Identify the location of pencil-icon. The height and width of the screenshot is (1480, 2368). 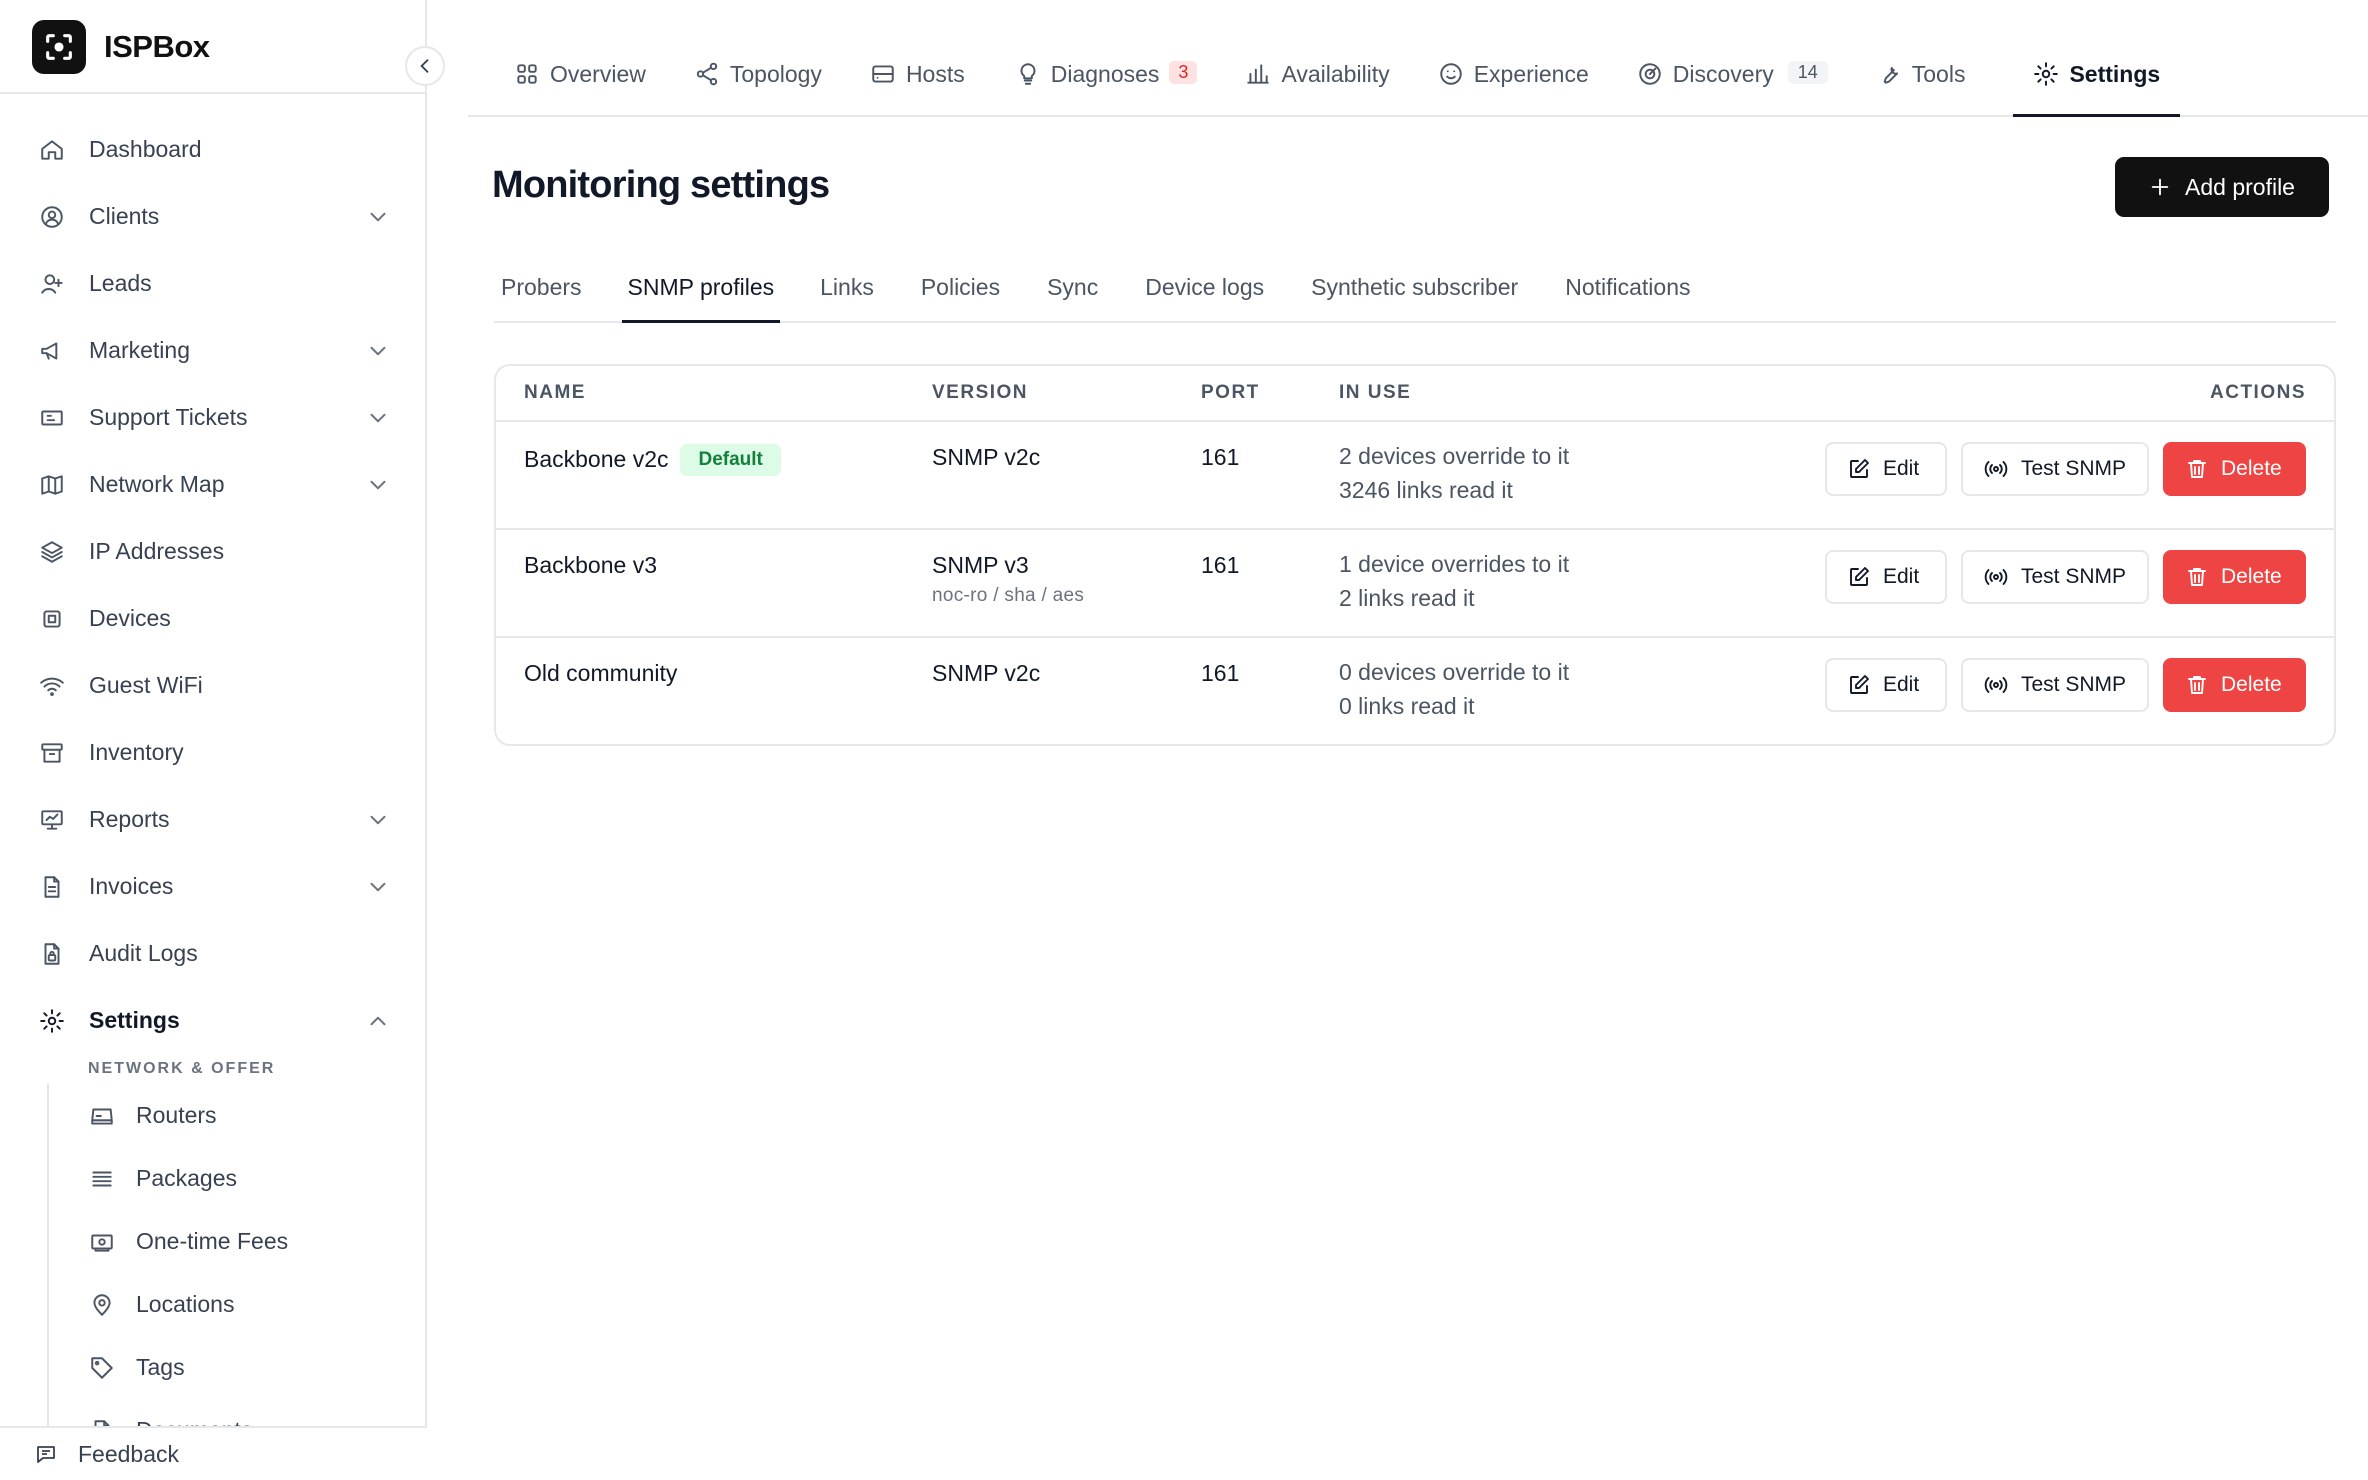
(1859, 685).